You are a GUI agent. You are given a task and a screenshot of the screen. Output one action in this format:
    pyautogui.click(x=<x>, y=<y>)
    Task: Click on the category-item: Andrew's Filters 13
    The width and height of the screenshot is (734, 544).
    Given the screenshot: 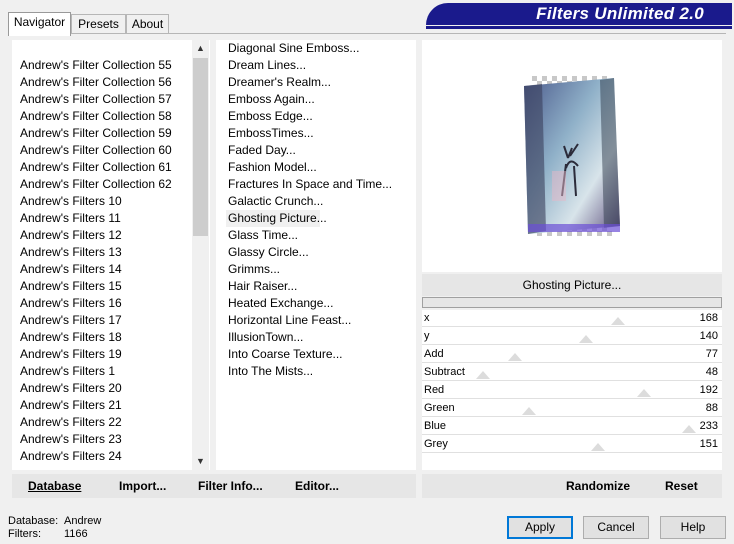 What is the action you would take?
    pyautogui.click(x=96, y=252)
    